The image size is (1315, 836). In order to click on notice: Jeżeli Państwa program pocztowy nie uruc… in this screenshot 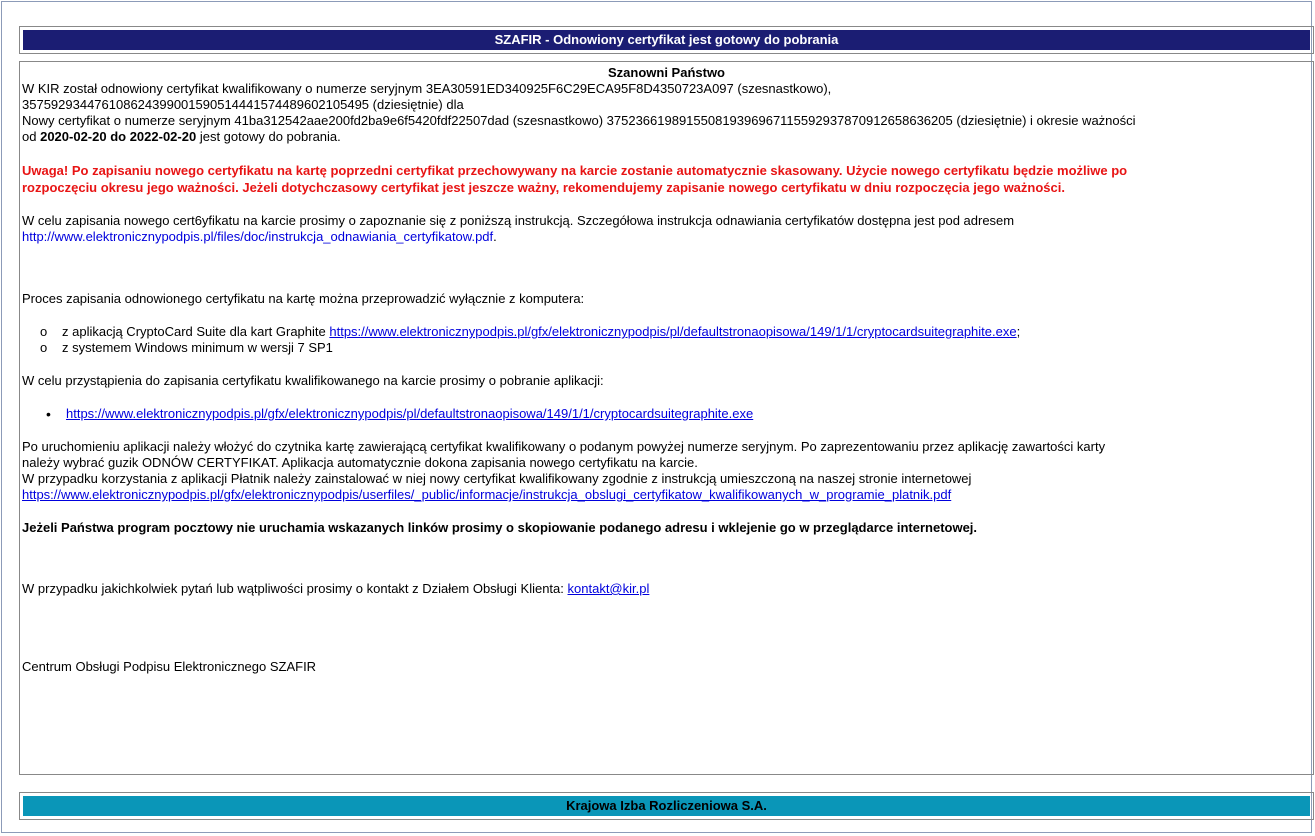, I will do `click(500, 527)`.